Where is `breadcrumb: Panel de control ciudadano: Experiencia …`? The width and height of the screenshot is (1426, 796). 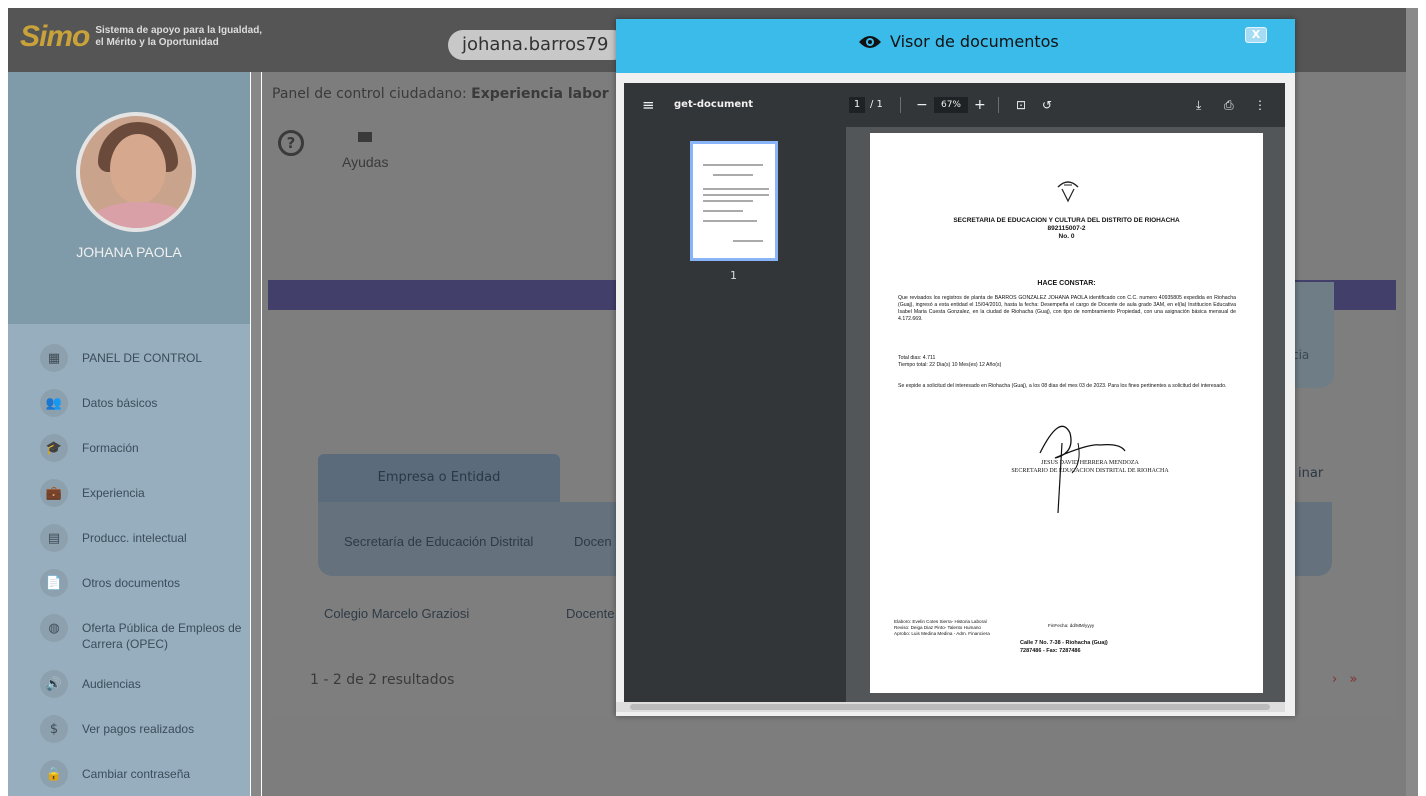
breadcrumb: Panel de control ciudadano: Experiencia … is located at coordinates (440, 94).